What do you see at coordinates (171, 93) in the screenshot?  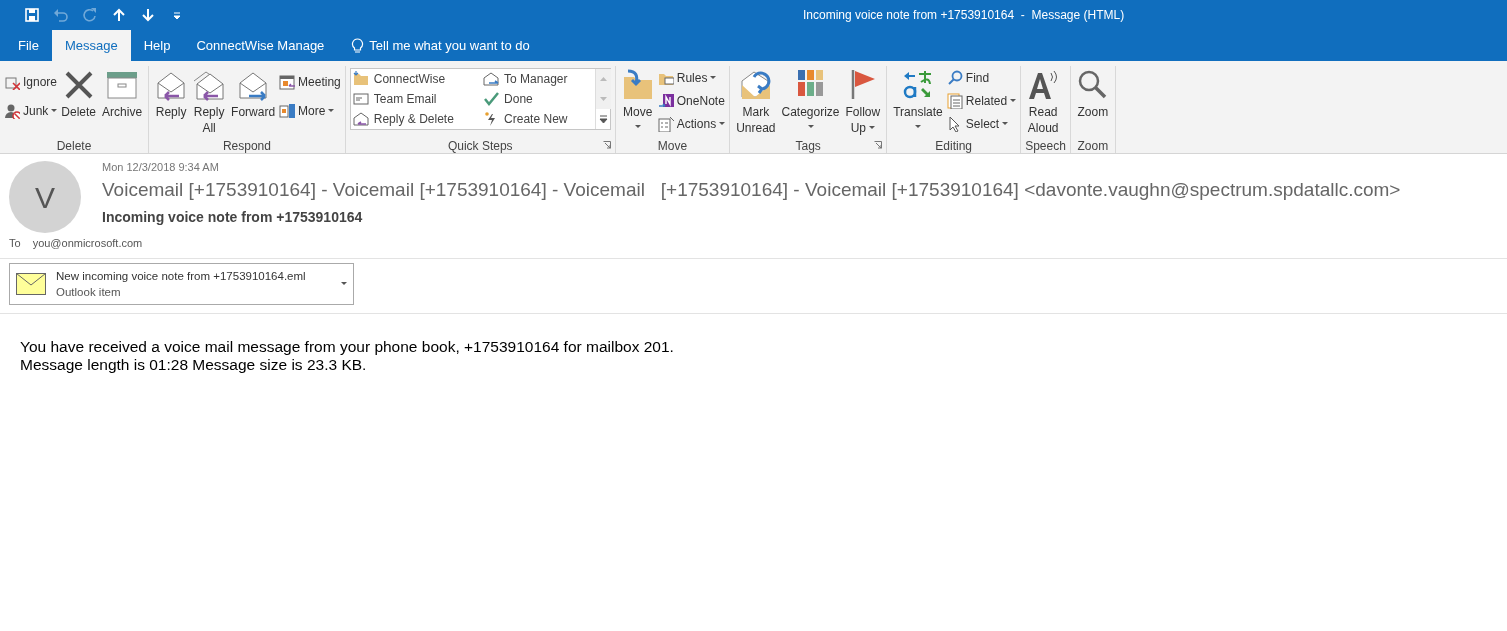 I see `ribbon-button: Reply` at bounding box center [171, 93].